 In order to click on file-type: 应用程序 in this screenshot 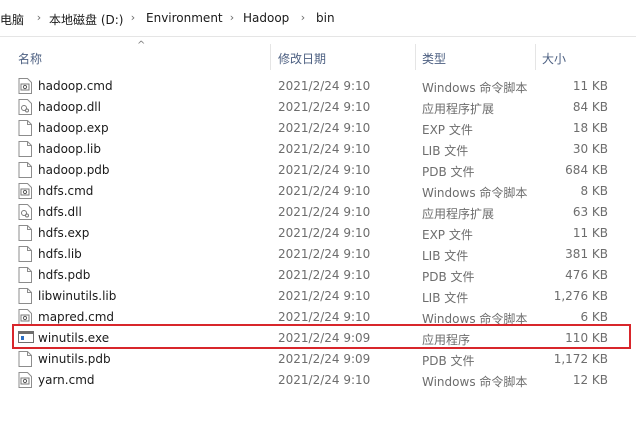, I will do `click(446, 340)`.